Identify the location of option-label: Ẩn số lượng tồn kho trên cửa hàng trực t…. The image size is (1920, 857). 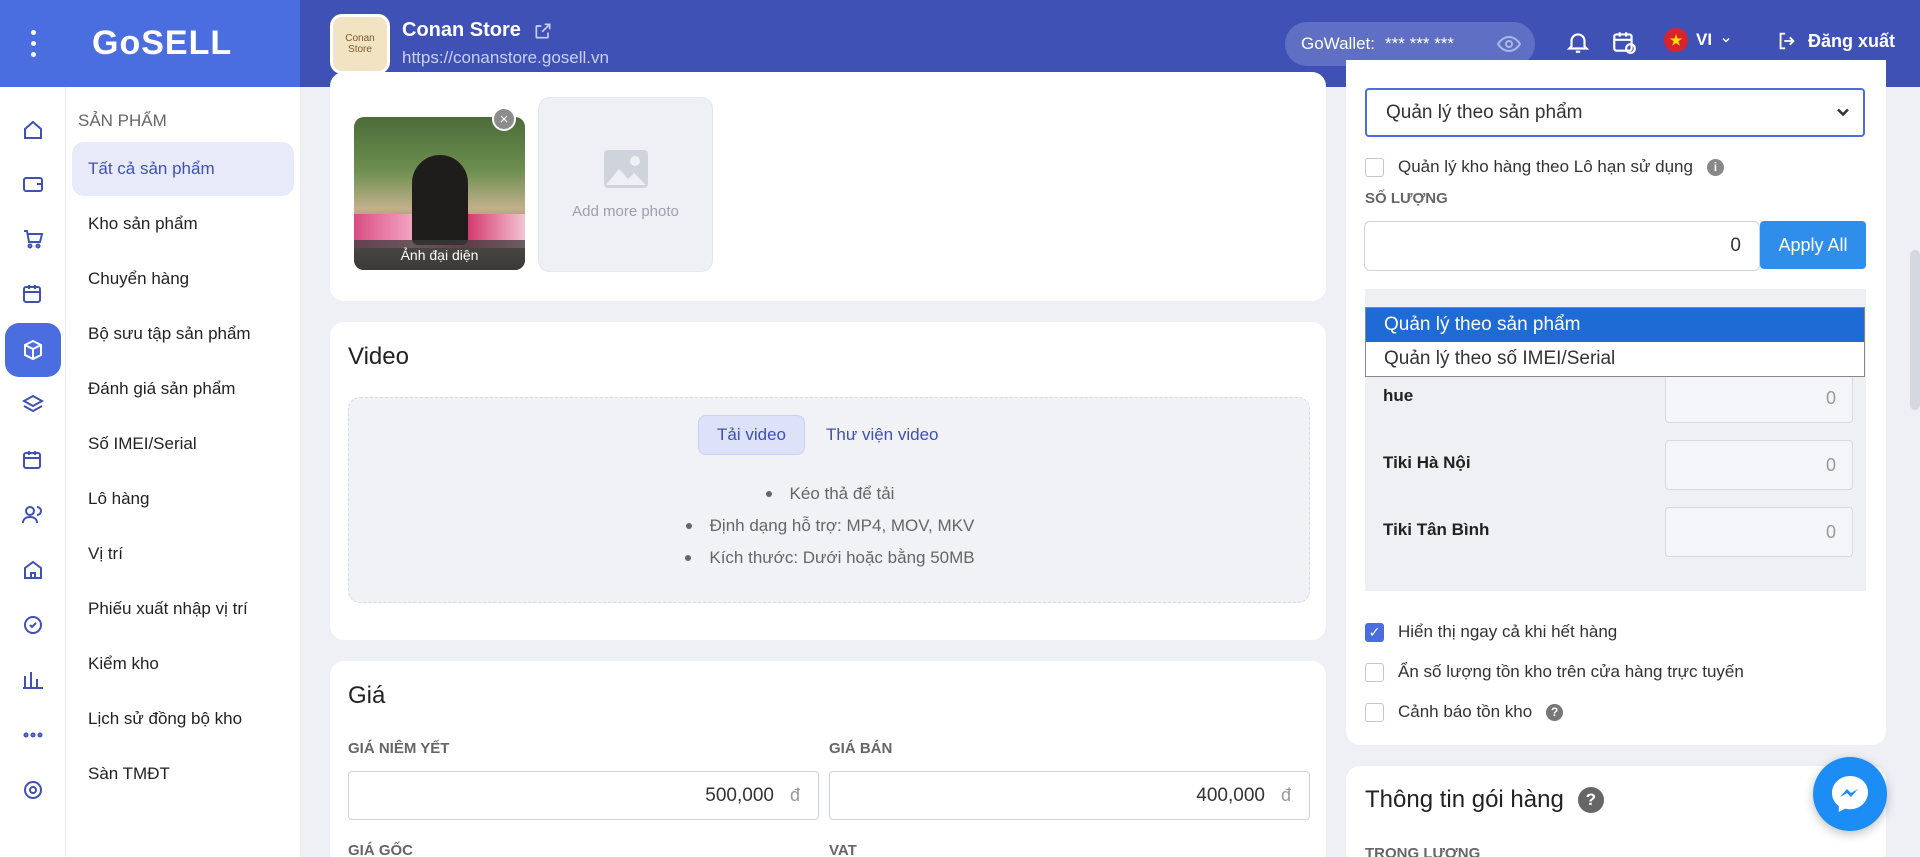
(1571, 671).